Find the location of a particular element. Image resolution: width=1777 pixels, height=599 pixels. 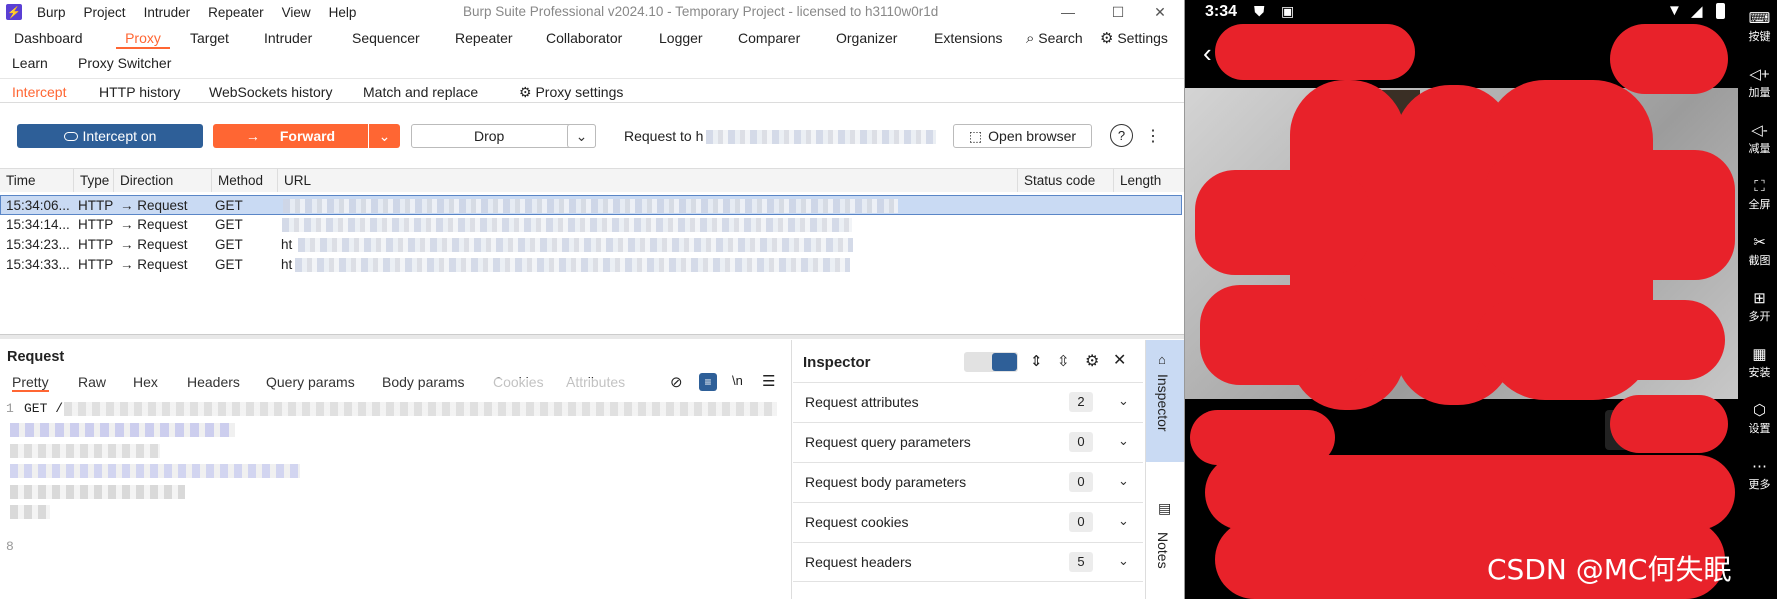

table-row: 15:34:14... HTTP → Request GET is located at coordinates (591, 225).